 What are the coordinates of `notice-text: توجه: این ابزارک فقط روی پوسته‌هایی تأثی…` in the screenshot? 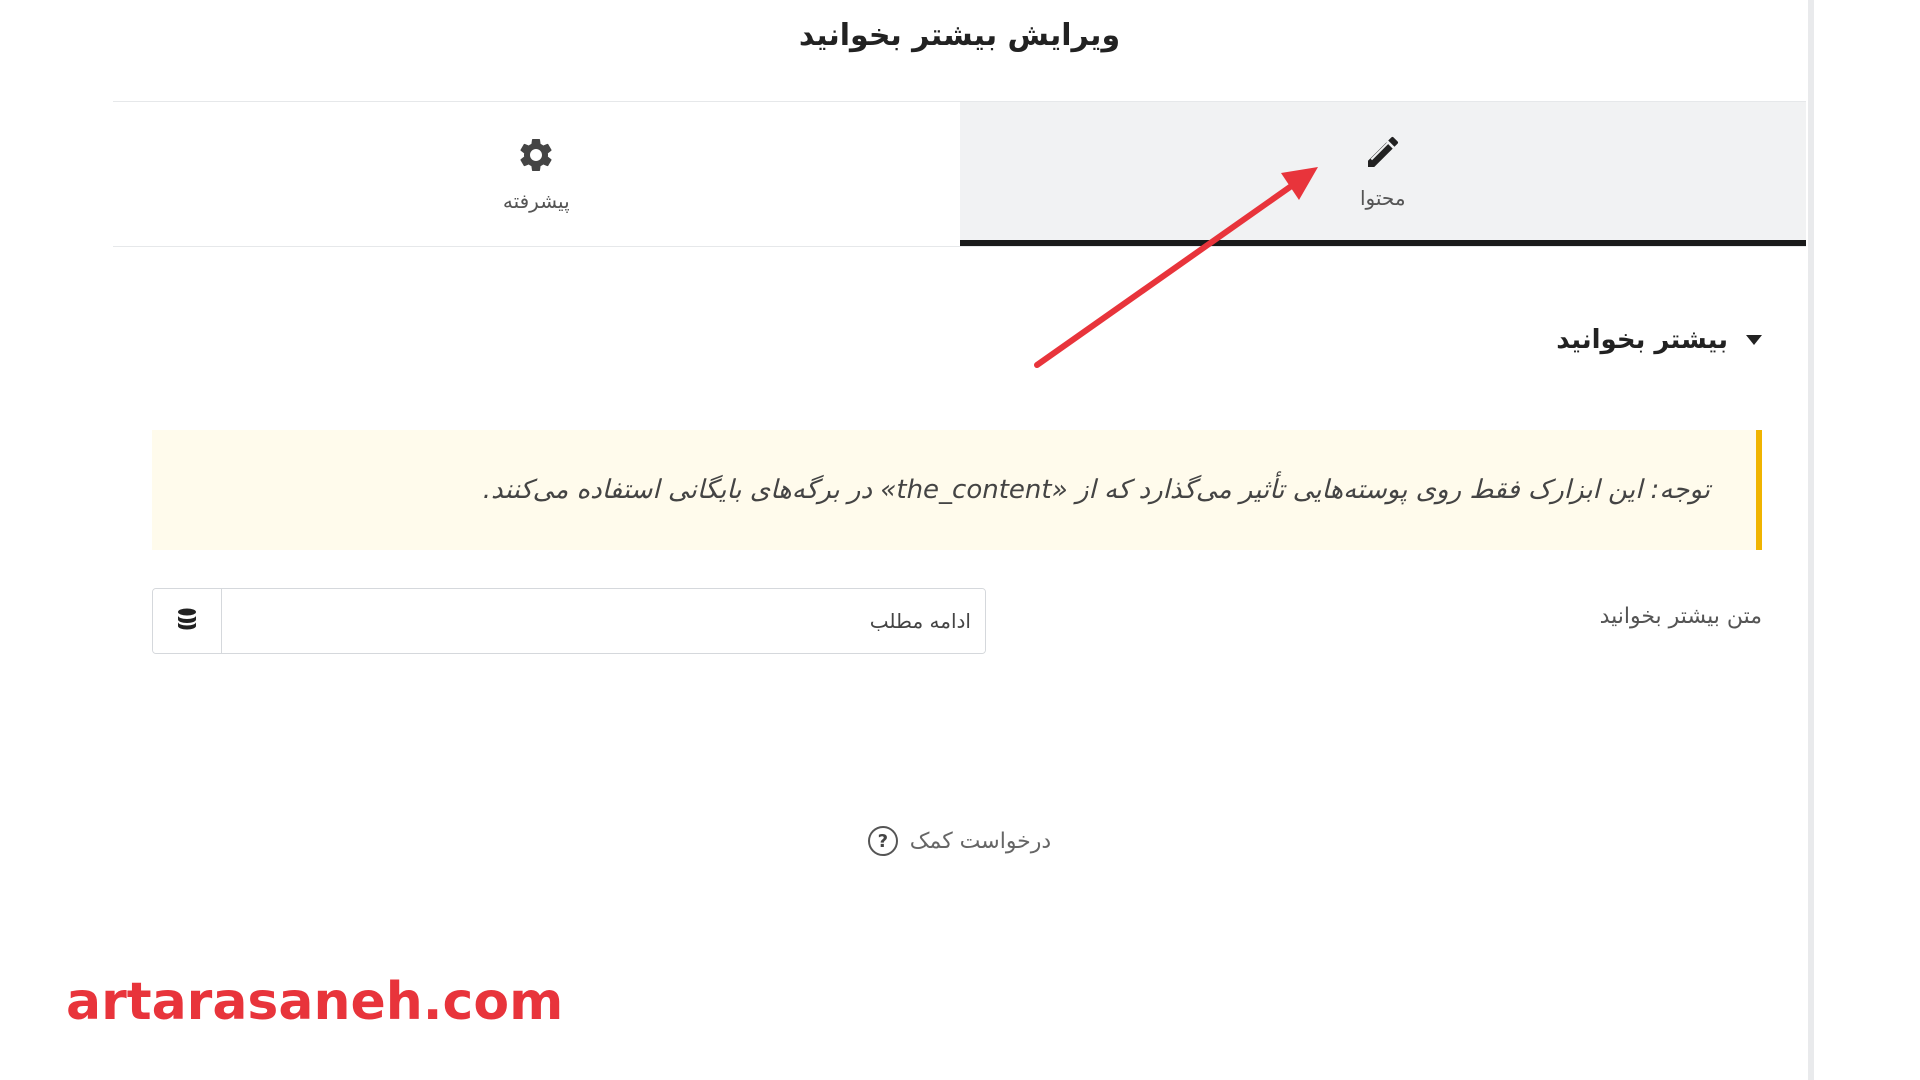 It's located at (1096, 490).